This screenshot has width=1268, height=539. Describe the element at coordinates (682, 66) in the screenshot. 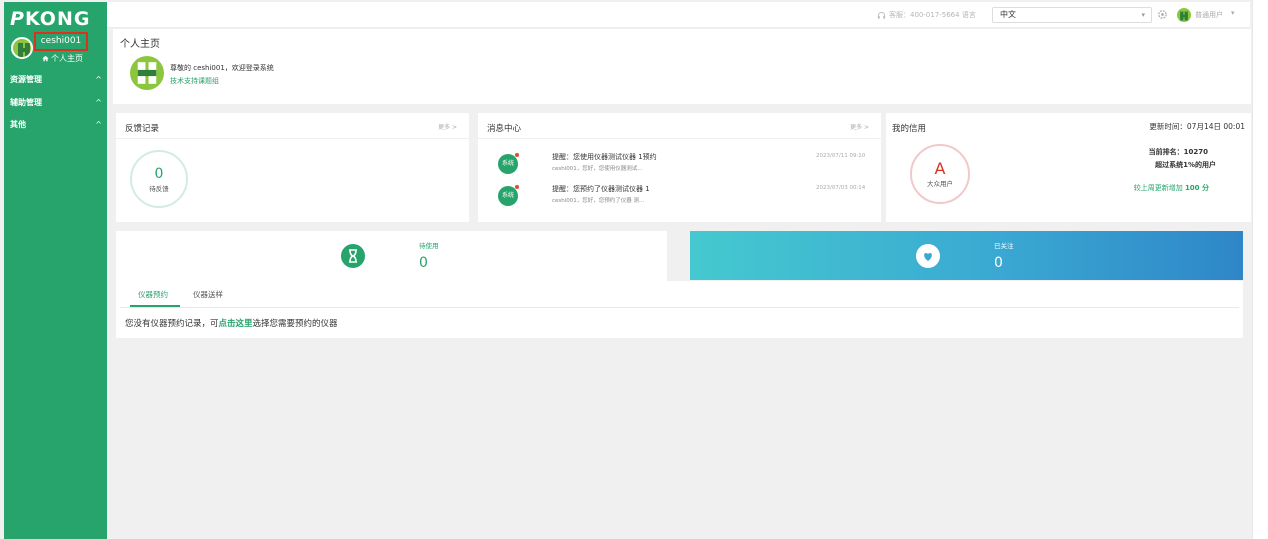

I see `profile-header: 个人主页 尊敬的 ceshi001，欢迎登录系统 技术支持课题组` at that location.